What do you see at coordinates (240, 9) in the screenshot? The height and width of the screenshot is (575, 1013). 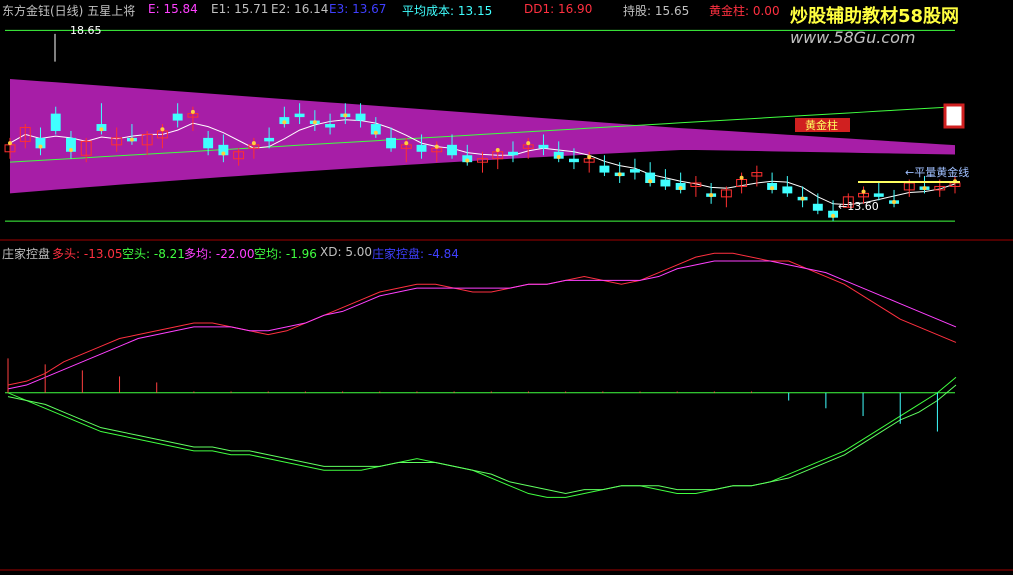 I see `legend-E1: E1: 15.71` at bounding box center [240, 9].